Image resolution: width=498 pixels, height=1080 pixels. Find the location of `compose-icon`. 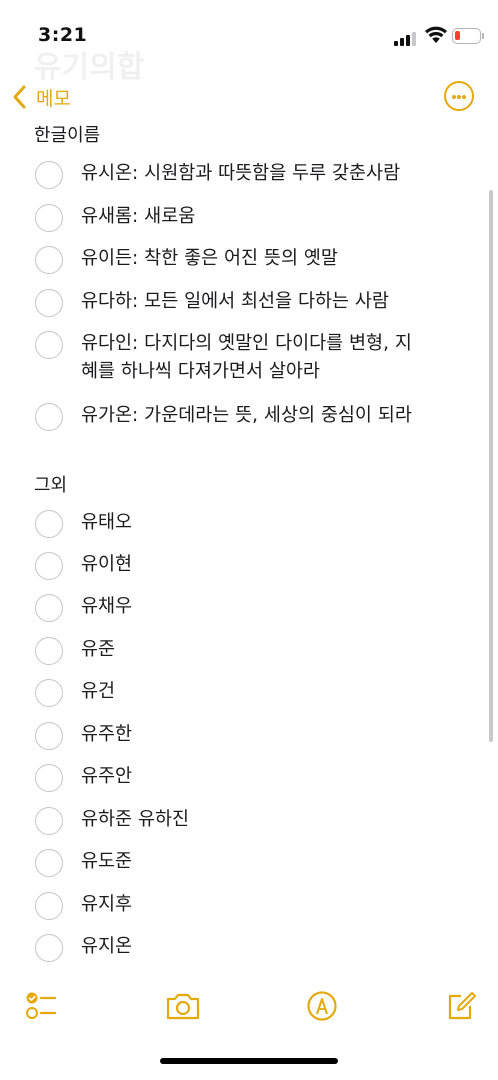

compose-icon is located at coordinates (460, 1006).